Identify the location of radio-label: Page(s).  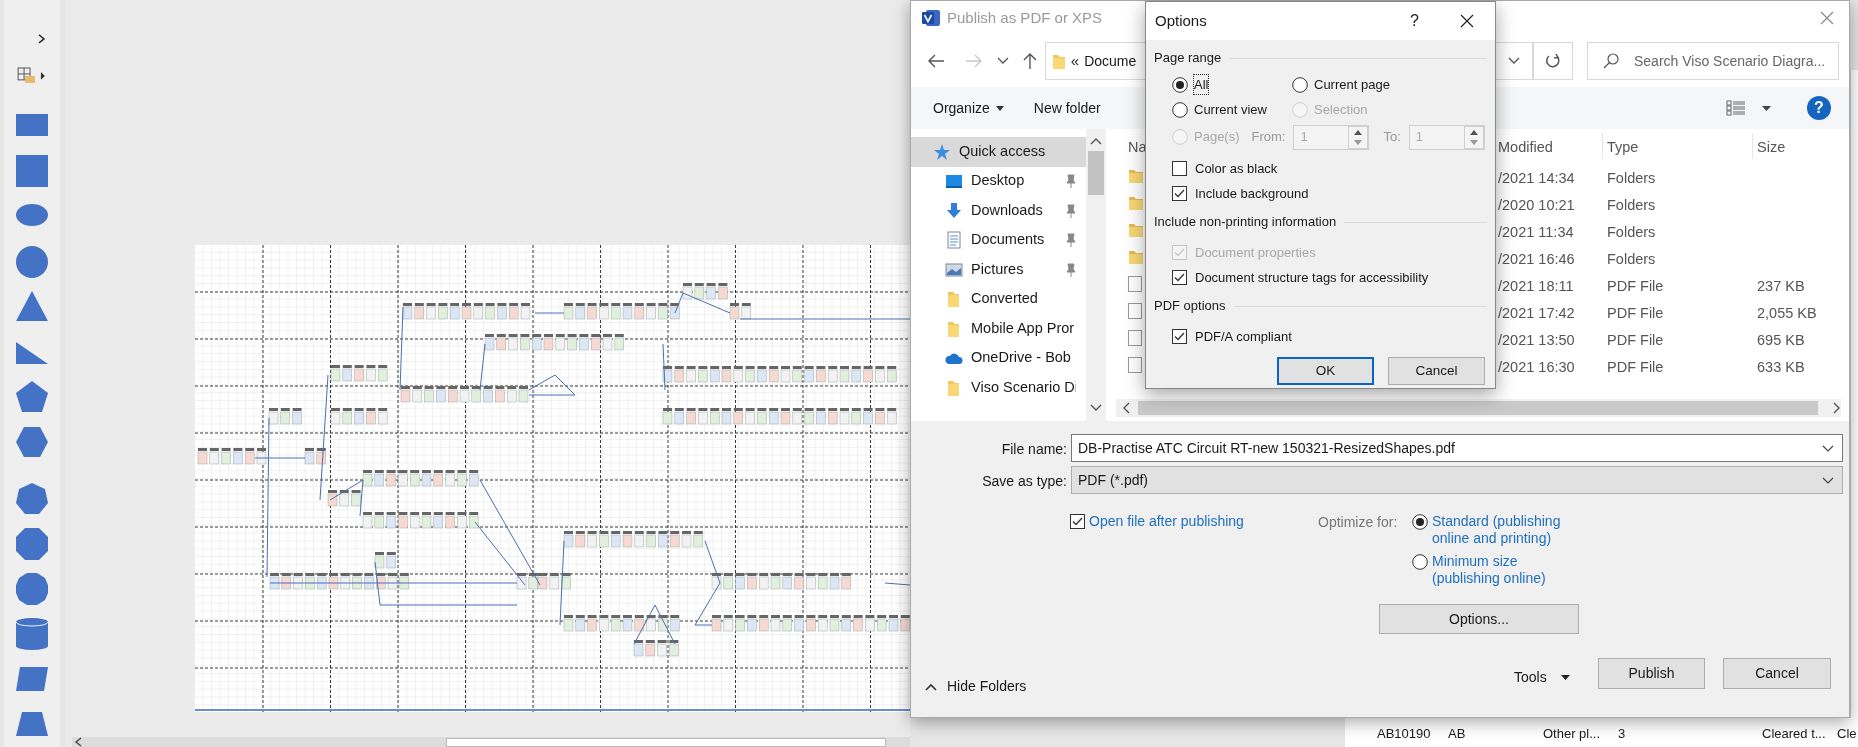
(1217, 137).